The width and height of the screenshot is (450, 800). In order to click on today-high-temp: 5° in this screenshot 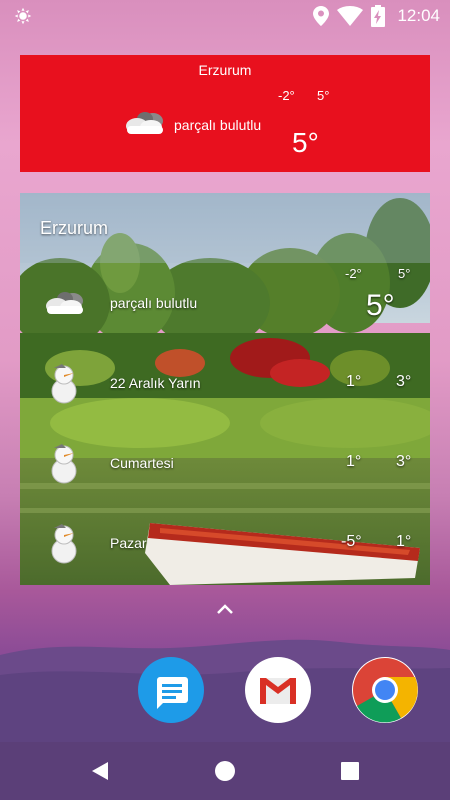, I will do `click(404, 273)`.